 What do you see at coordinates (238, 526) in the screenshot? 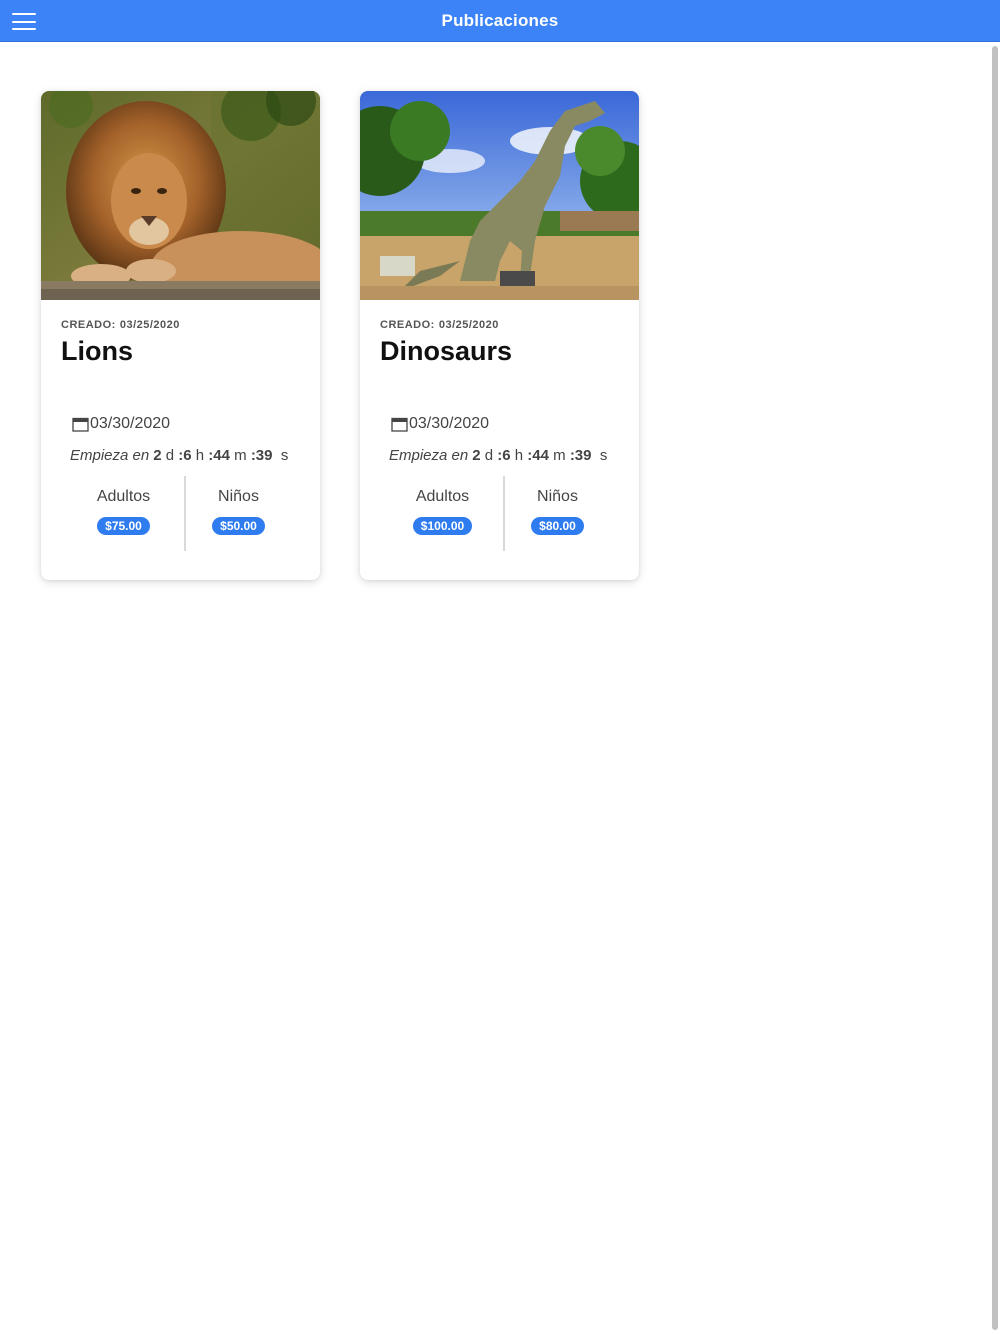
I see `price-badge: $50.00` at bounding box center [238, 526].